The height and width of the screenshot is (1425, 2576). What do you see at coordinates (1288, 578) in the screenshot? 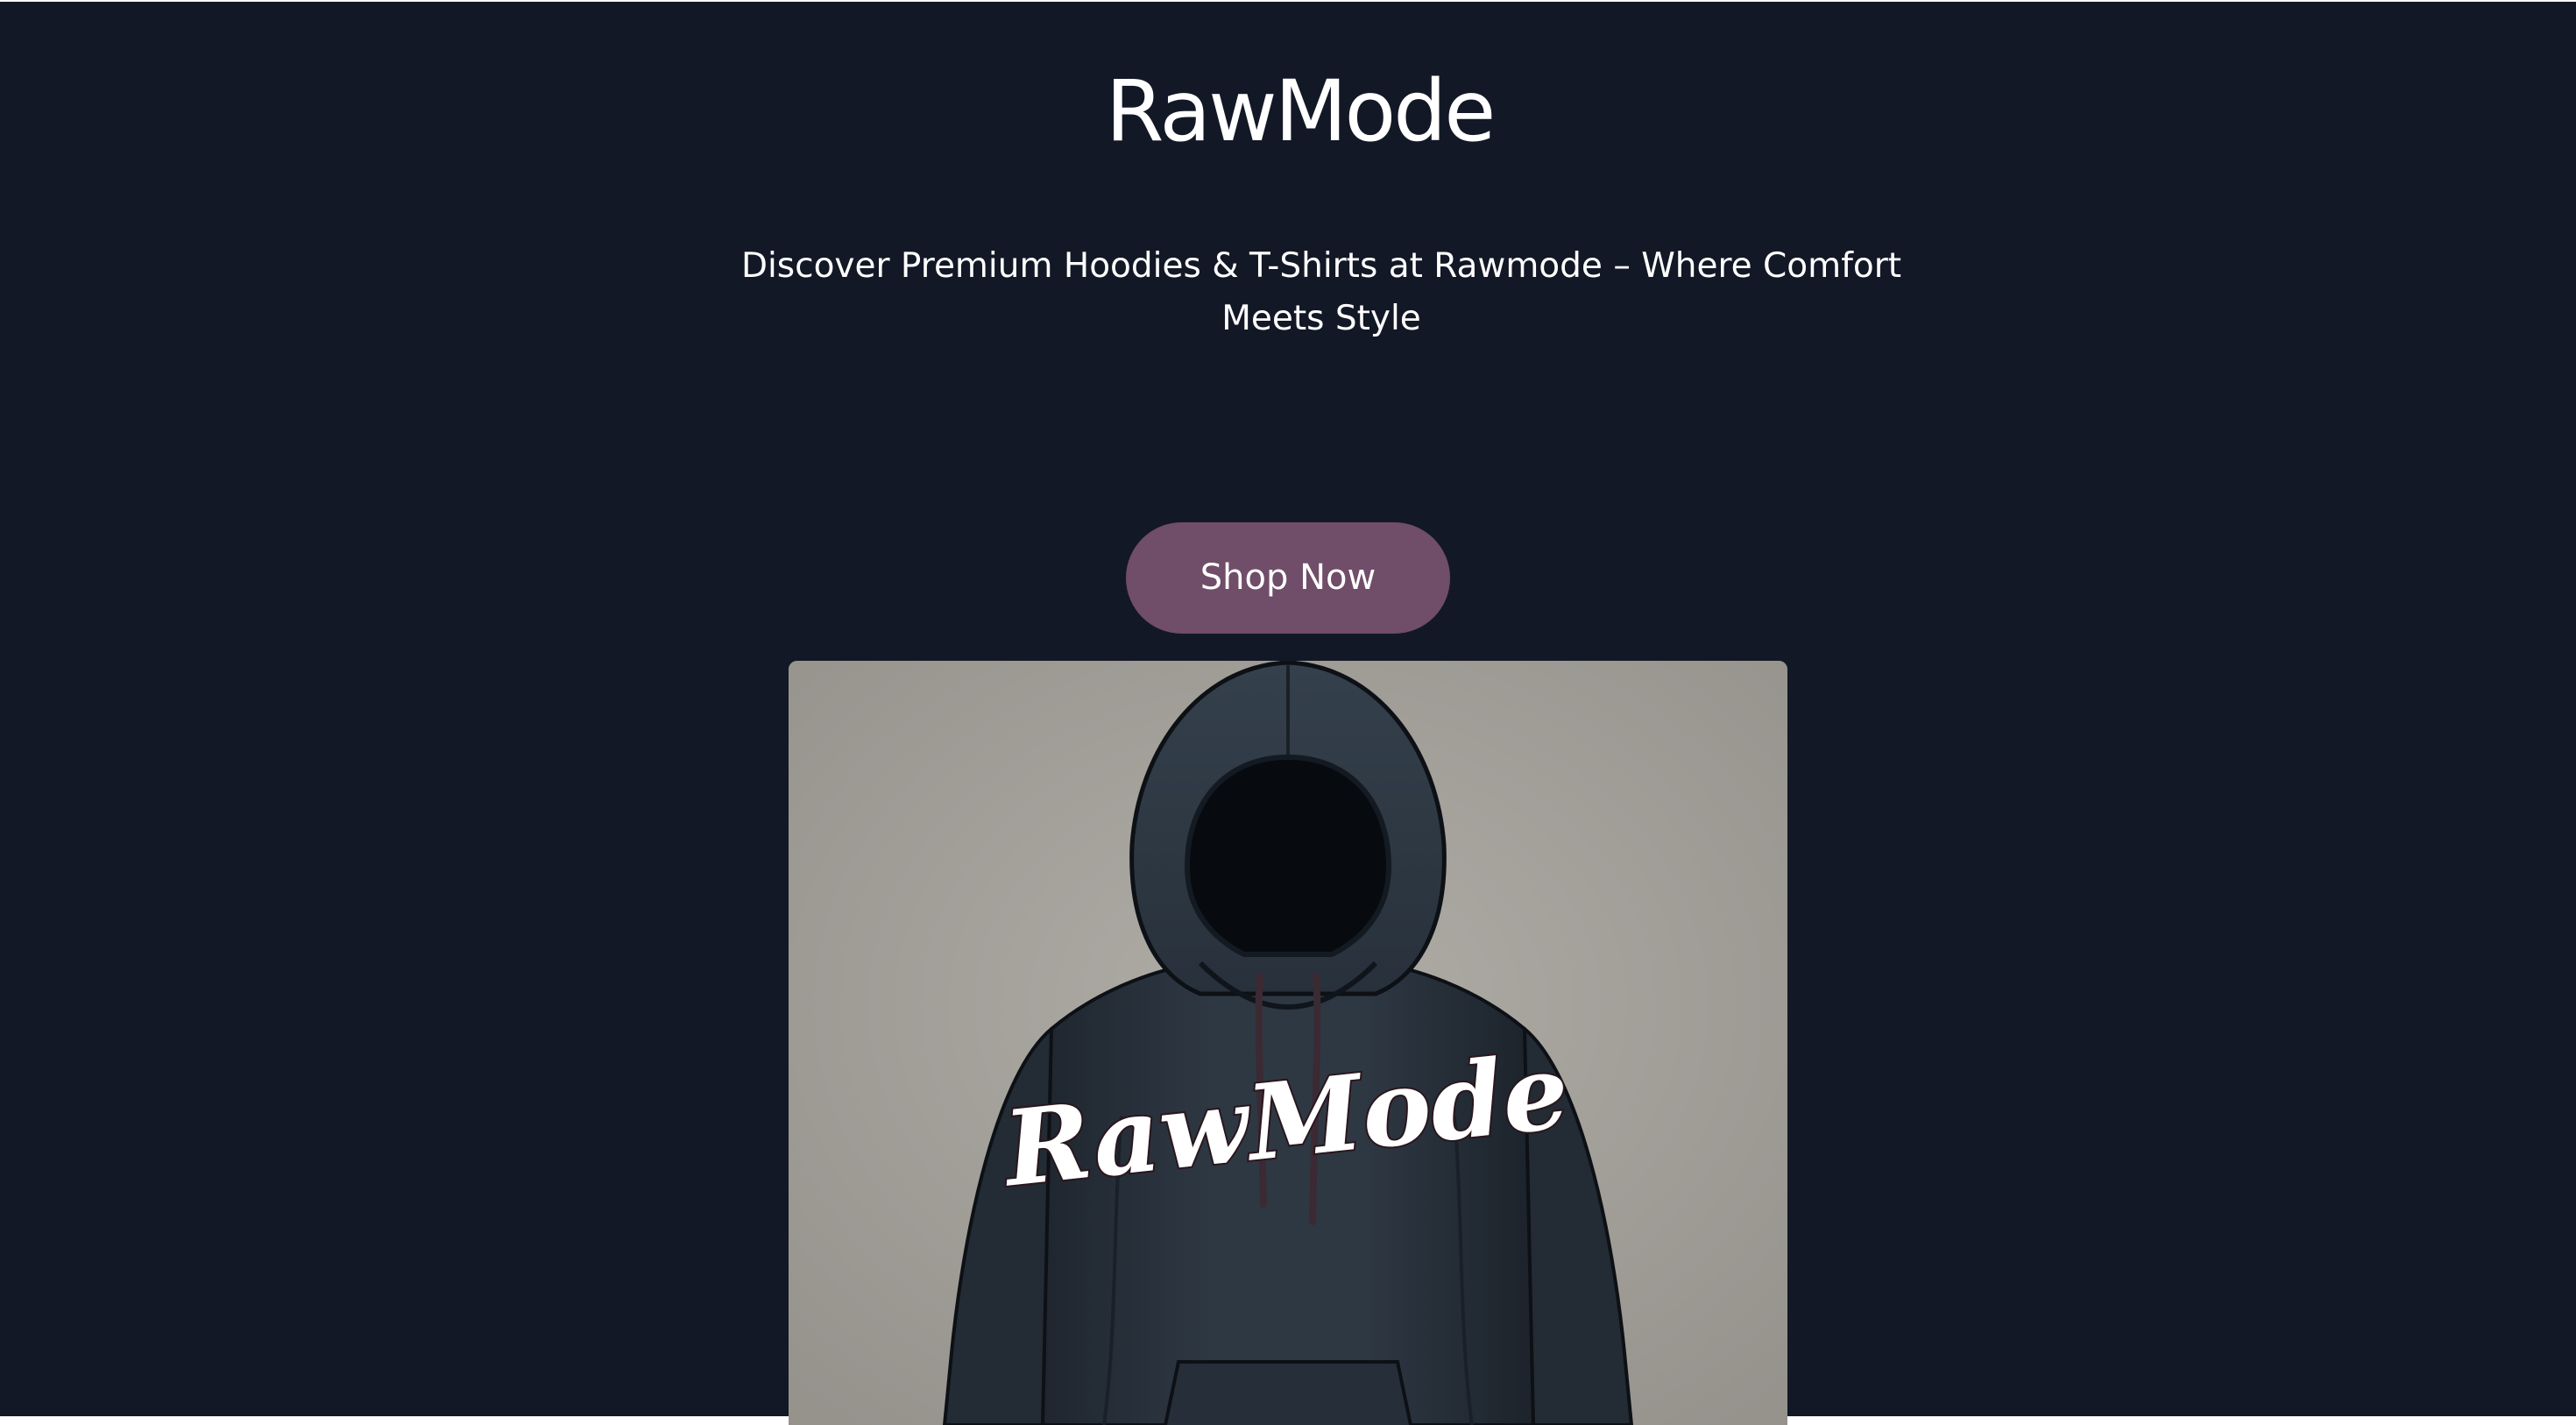
I see `shop-now-button: Shop Now` at bounding box center [1288, 578].